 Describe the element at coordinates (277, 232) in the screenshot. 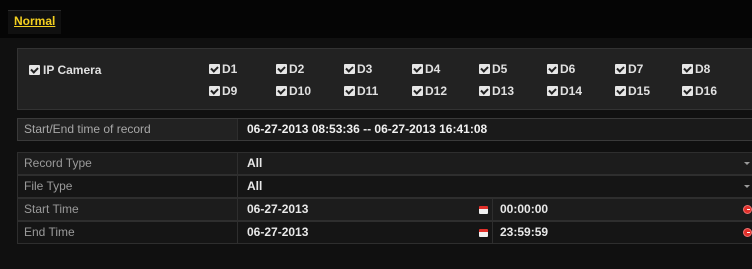

I see `end-date-field: 06-27-2013` at that location.